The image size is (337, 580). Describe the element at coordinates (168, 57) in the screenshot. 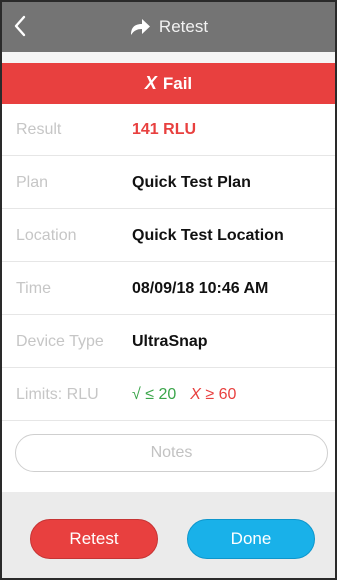

I see `header-spacer` at that location.